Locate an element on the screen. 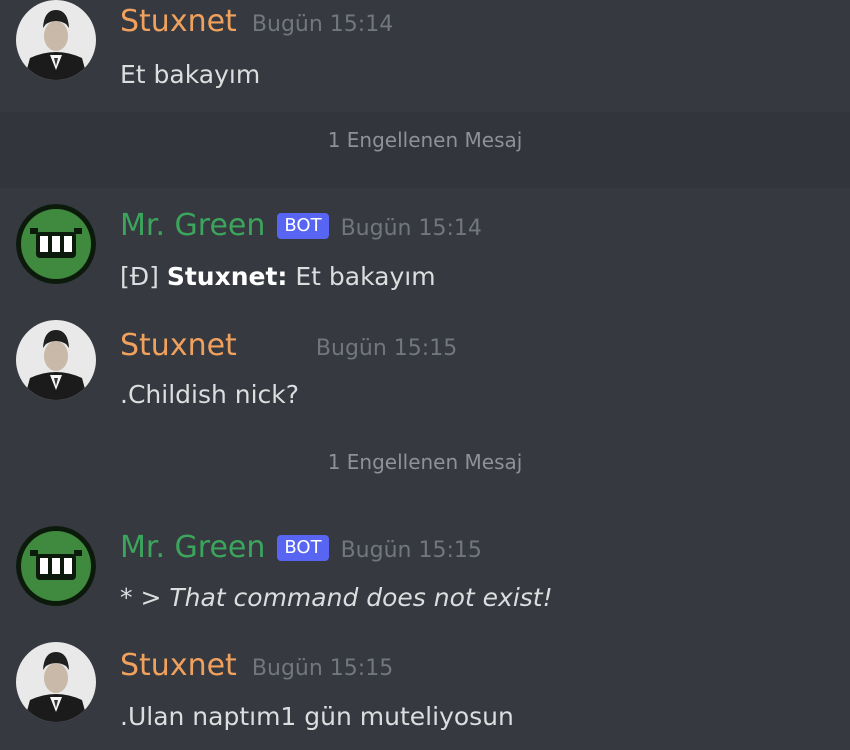  message-prefix: * is located at coordinates (126, 597).